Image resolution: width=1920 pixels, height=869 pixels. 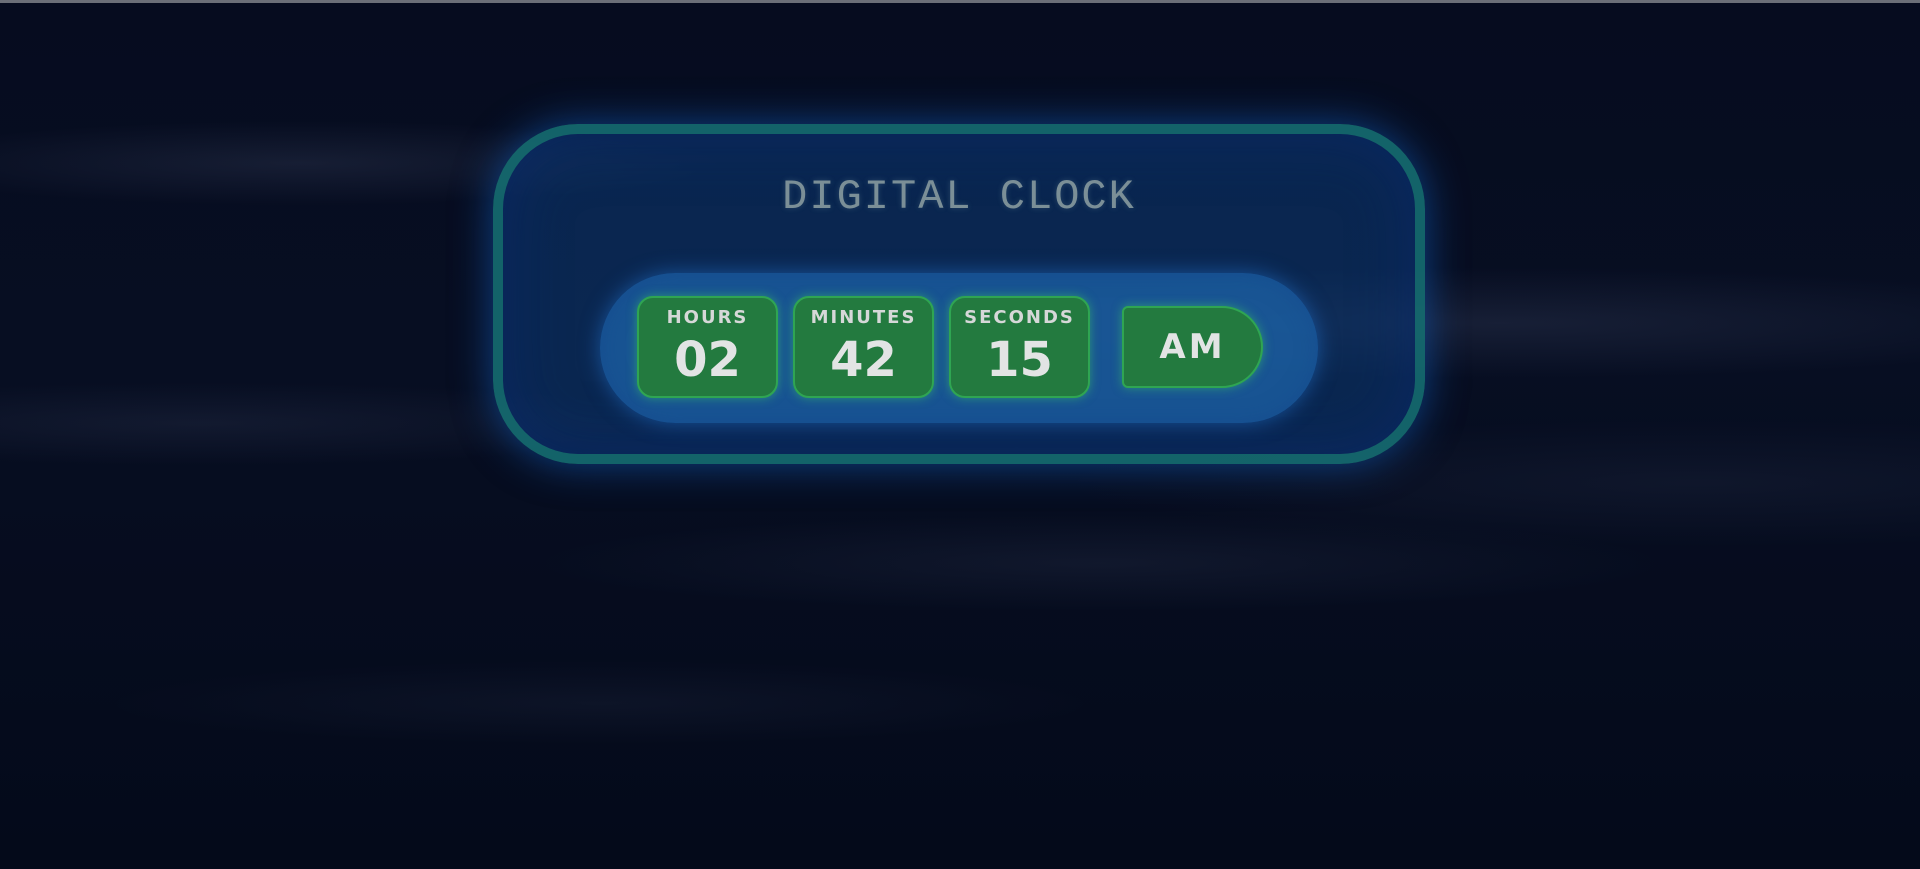 What do you see at coordinates (707, 317) in the screenshot?
I see `hours-label: HOURS` at bounding box center [707, 317].